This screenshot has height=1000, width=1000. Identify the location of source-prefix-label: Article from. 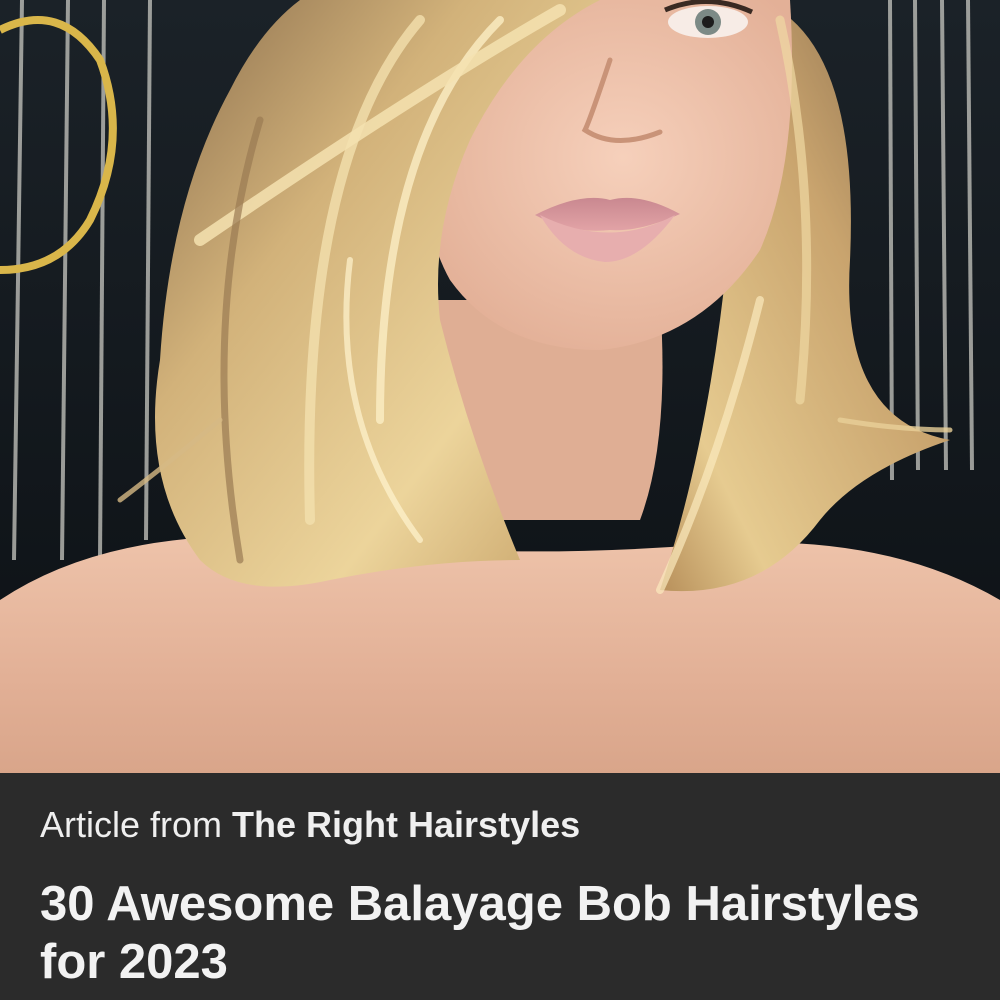
(131, 824).